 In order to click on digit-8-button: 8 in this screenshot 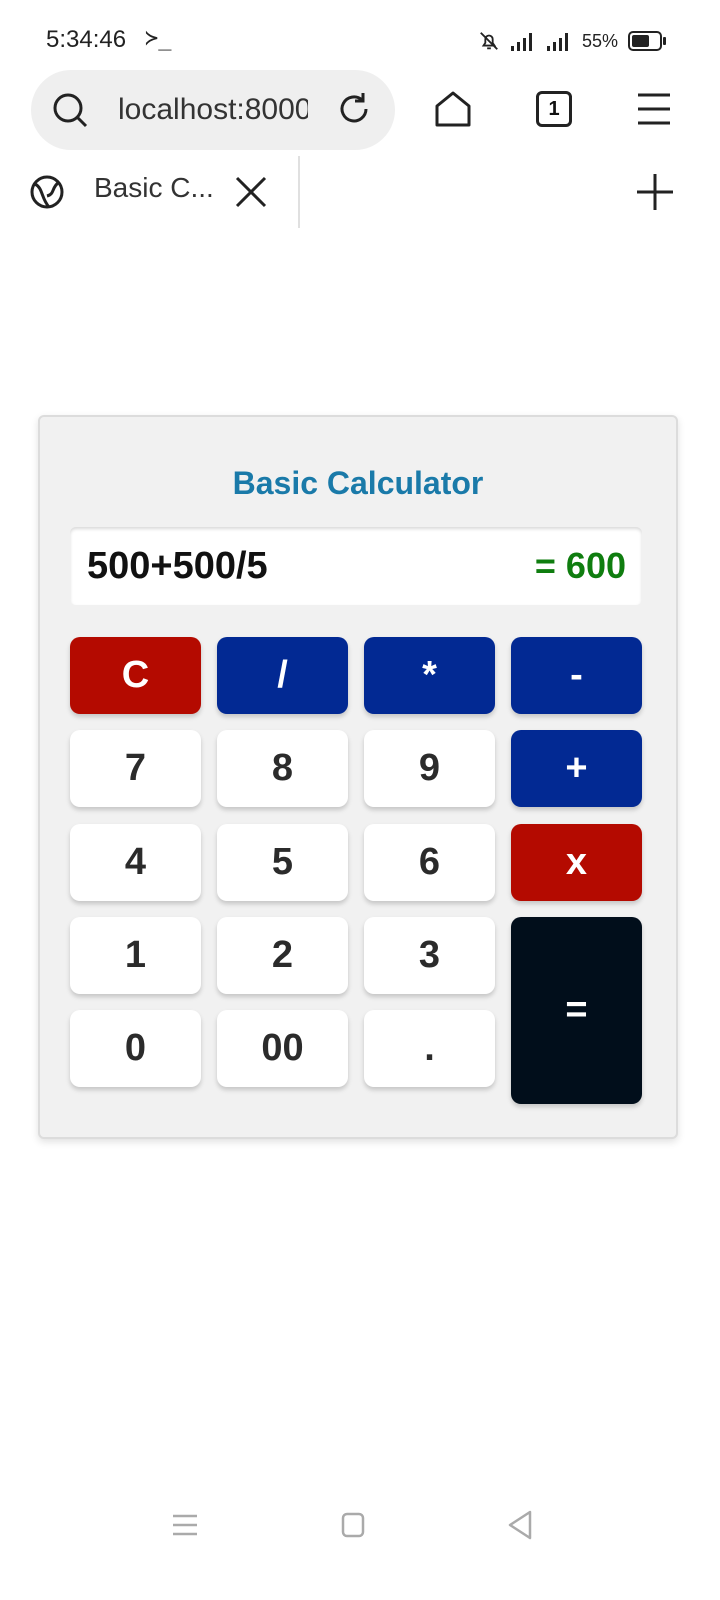, I will do `click(282, 768)`.